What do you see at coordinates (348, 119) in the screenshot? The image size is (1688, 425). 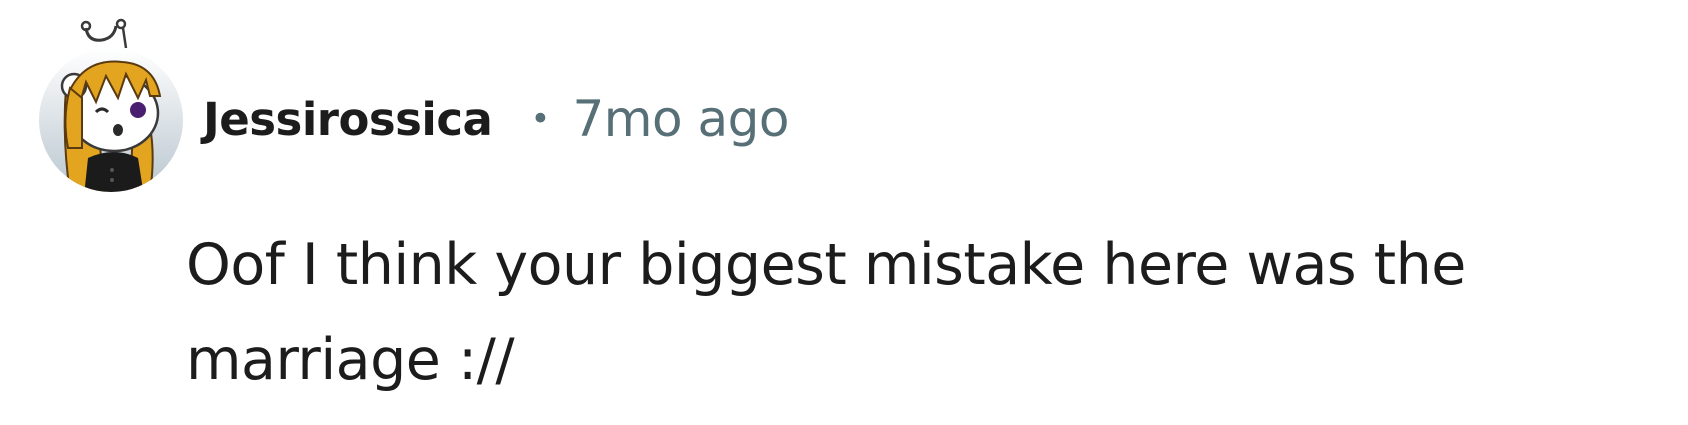 I see `username-link: Jessirossica` at bounding box center [348, 119].